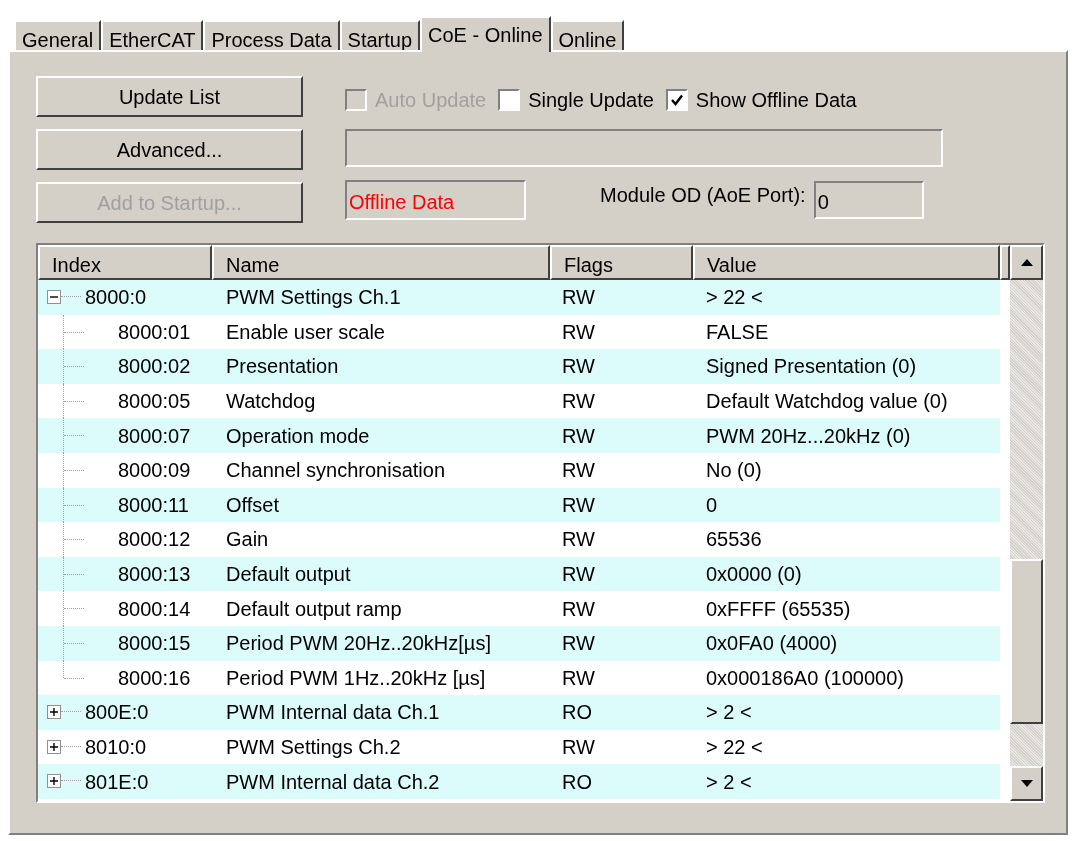  Describe the element at coordinates (587, 35) in the screenshot. I see `tab: Online` at that location.